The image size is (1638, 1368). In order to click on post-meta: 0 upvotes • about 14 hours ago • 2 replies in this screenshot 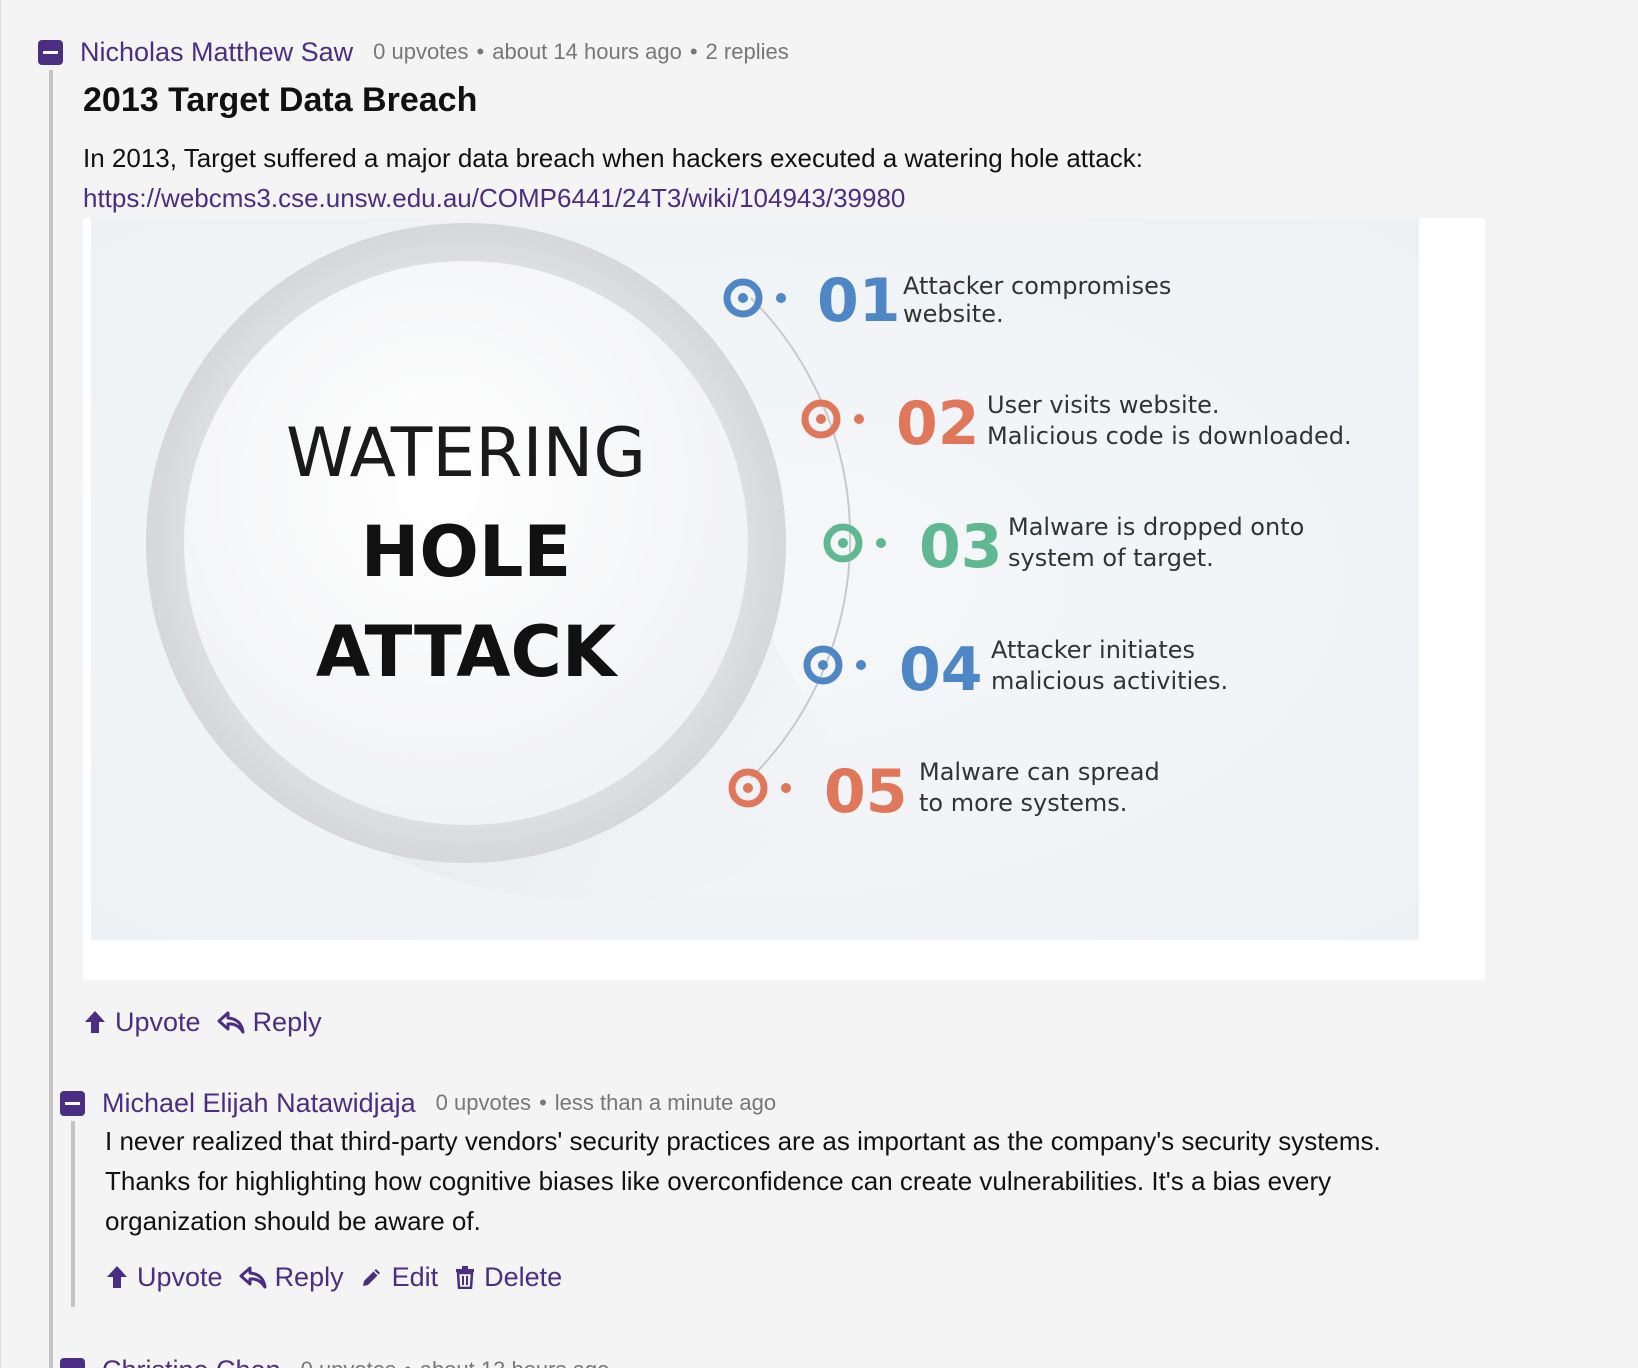, I will do `click(581, 52)`.